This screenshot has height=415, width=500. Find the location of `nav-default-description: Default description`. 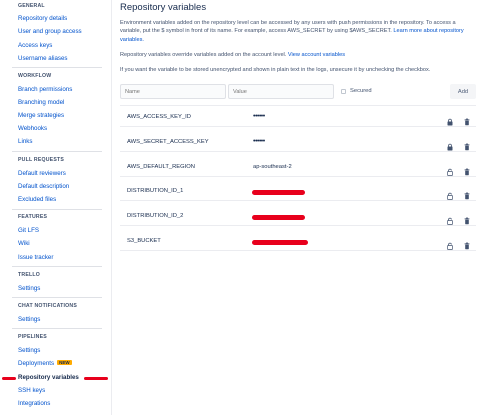

nav-default-description: Default description is located at coordinates (43, 186).